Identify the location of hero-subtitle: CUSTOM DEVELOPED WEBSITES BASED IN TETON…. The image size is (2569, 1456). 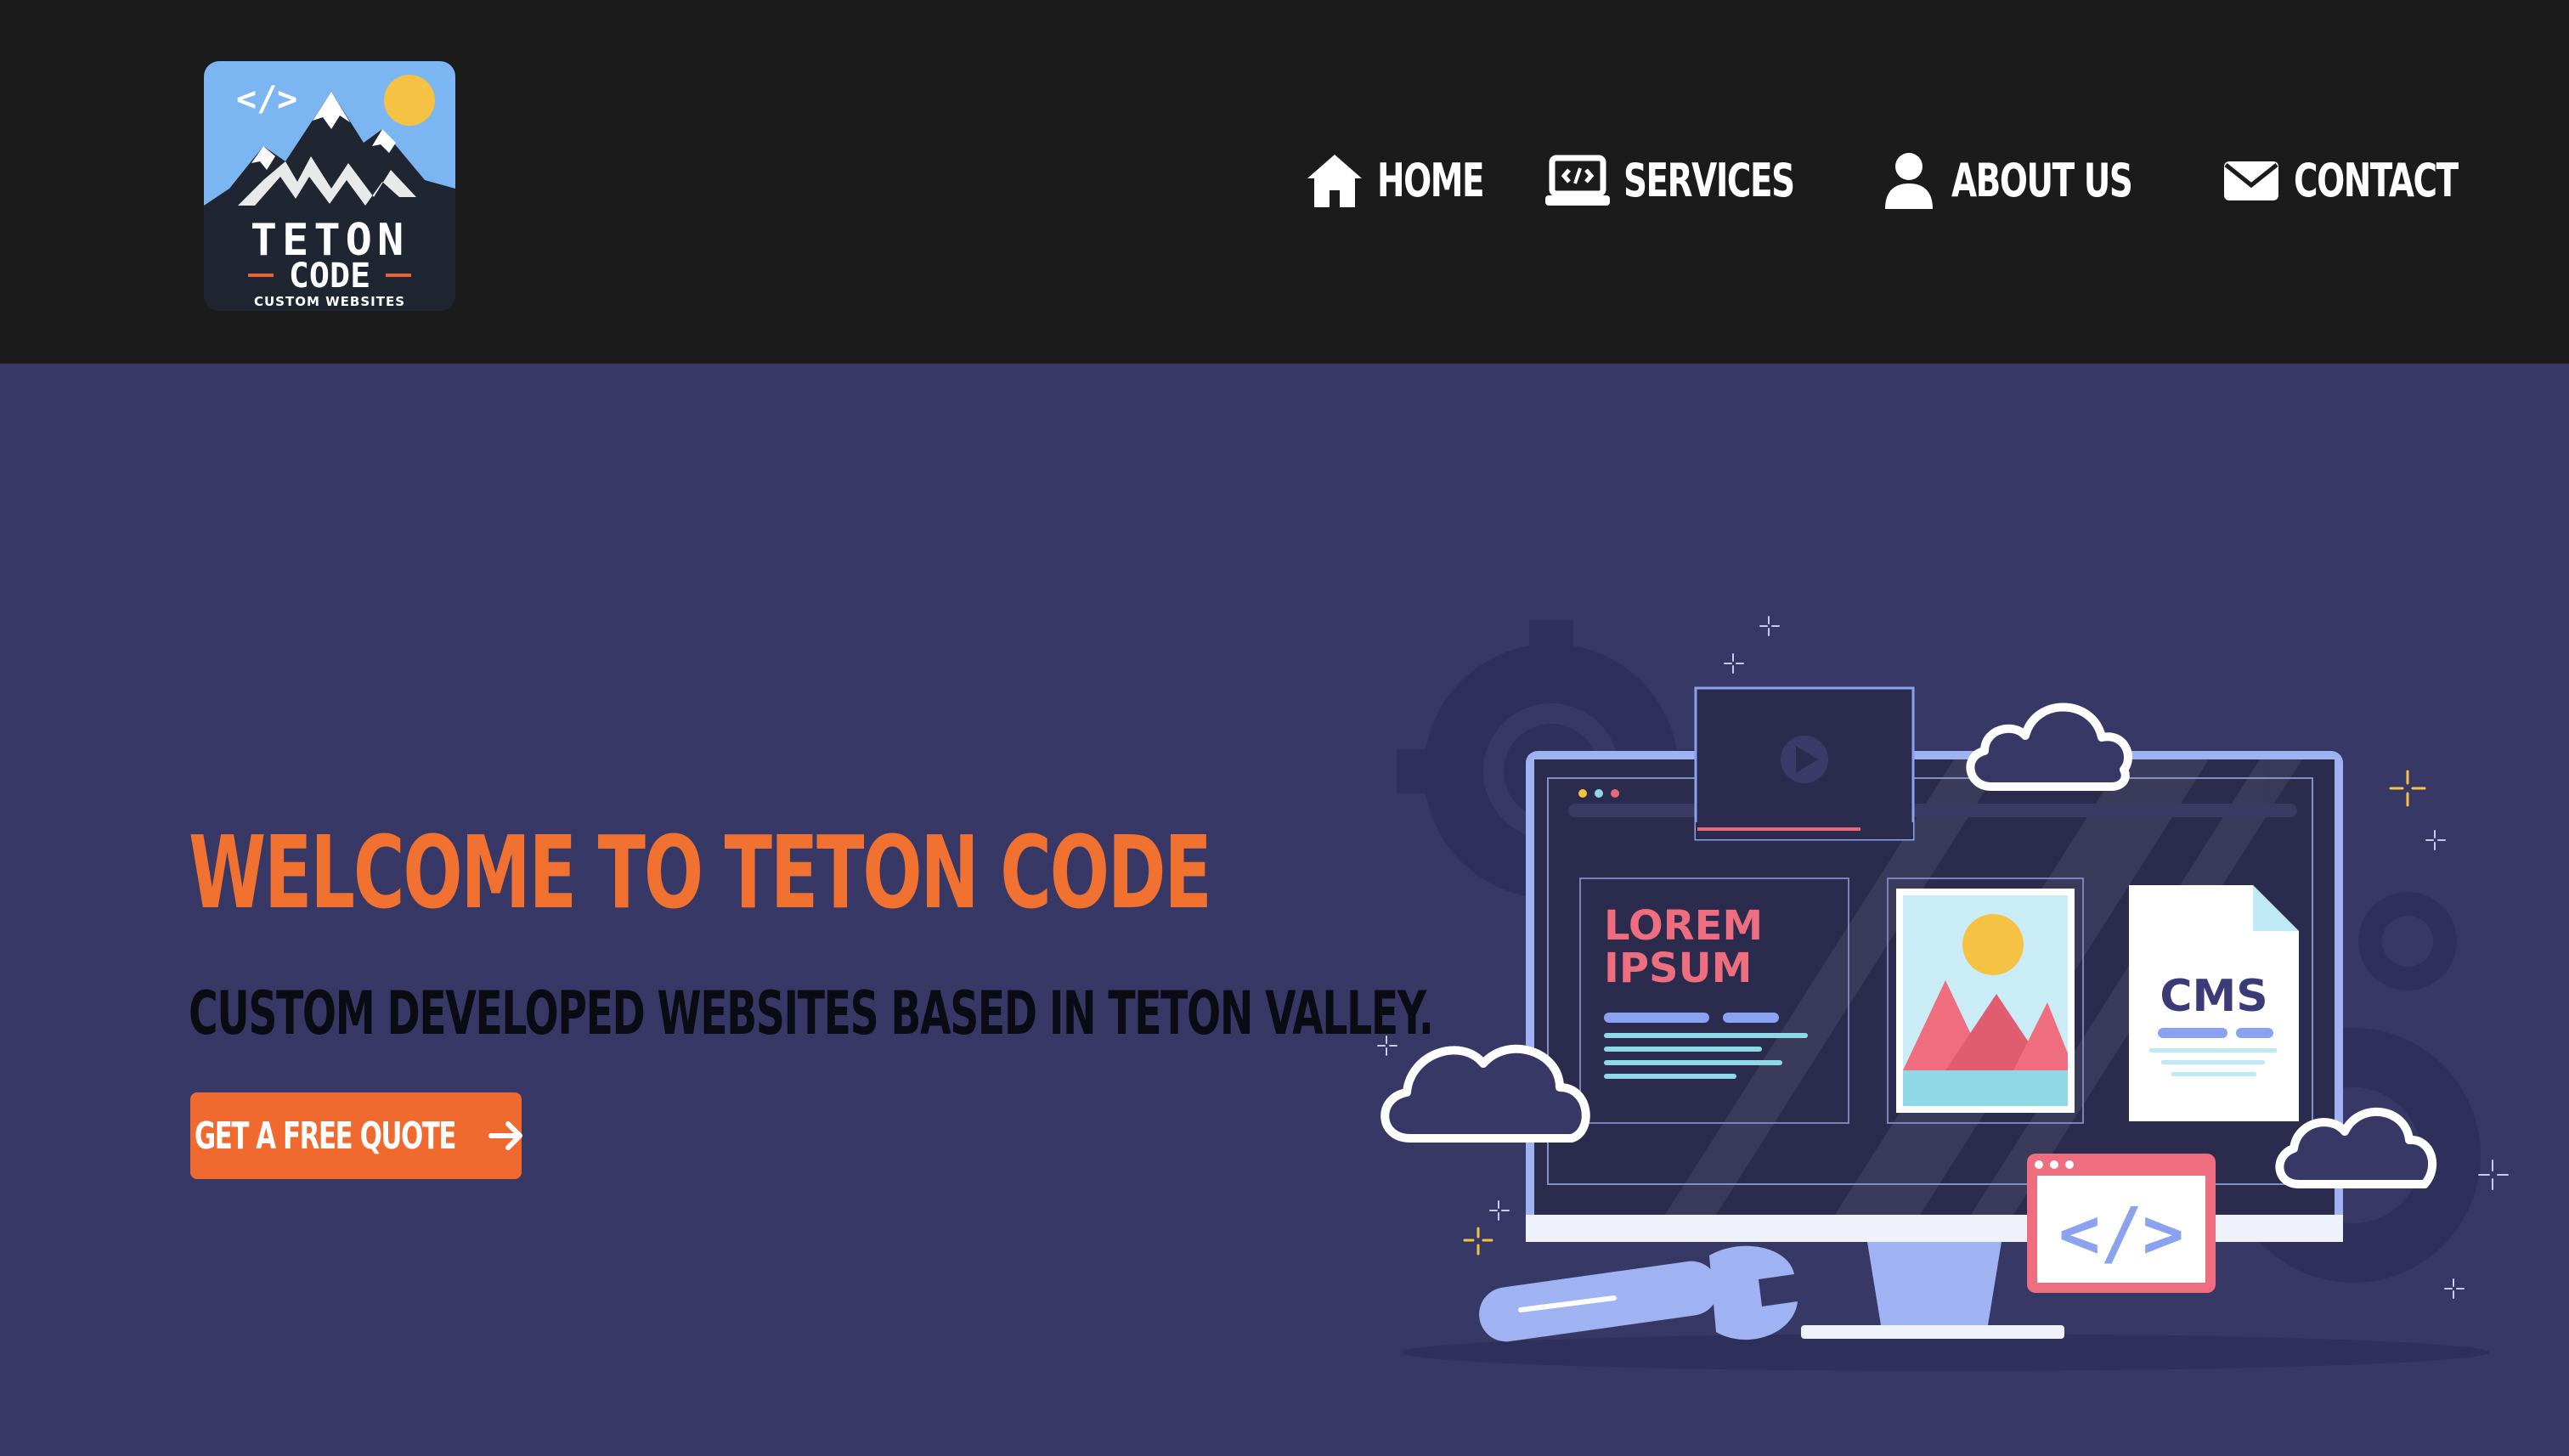
(812, 1014).